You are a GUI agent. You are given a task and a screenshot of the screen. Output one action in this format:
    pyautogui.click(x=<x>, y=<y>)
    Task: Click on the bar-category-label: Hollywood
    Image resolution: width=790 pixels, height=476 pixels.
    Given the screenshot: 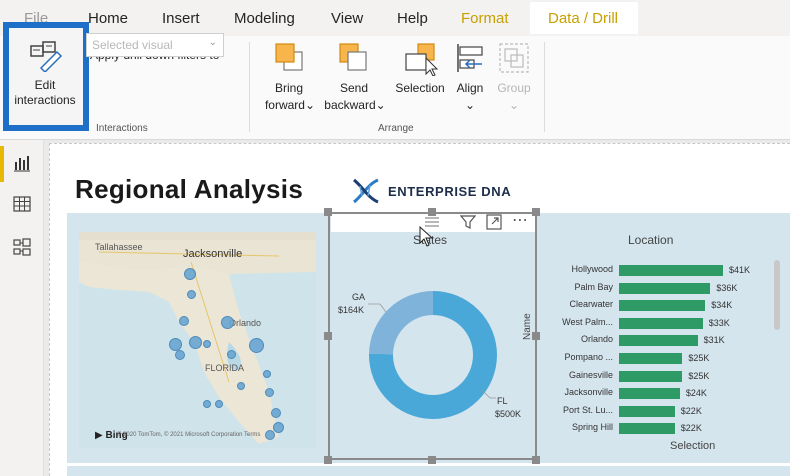 What is the action you would take?
    pyautogui.click(x=592, y=269)
    